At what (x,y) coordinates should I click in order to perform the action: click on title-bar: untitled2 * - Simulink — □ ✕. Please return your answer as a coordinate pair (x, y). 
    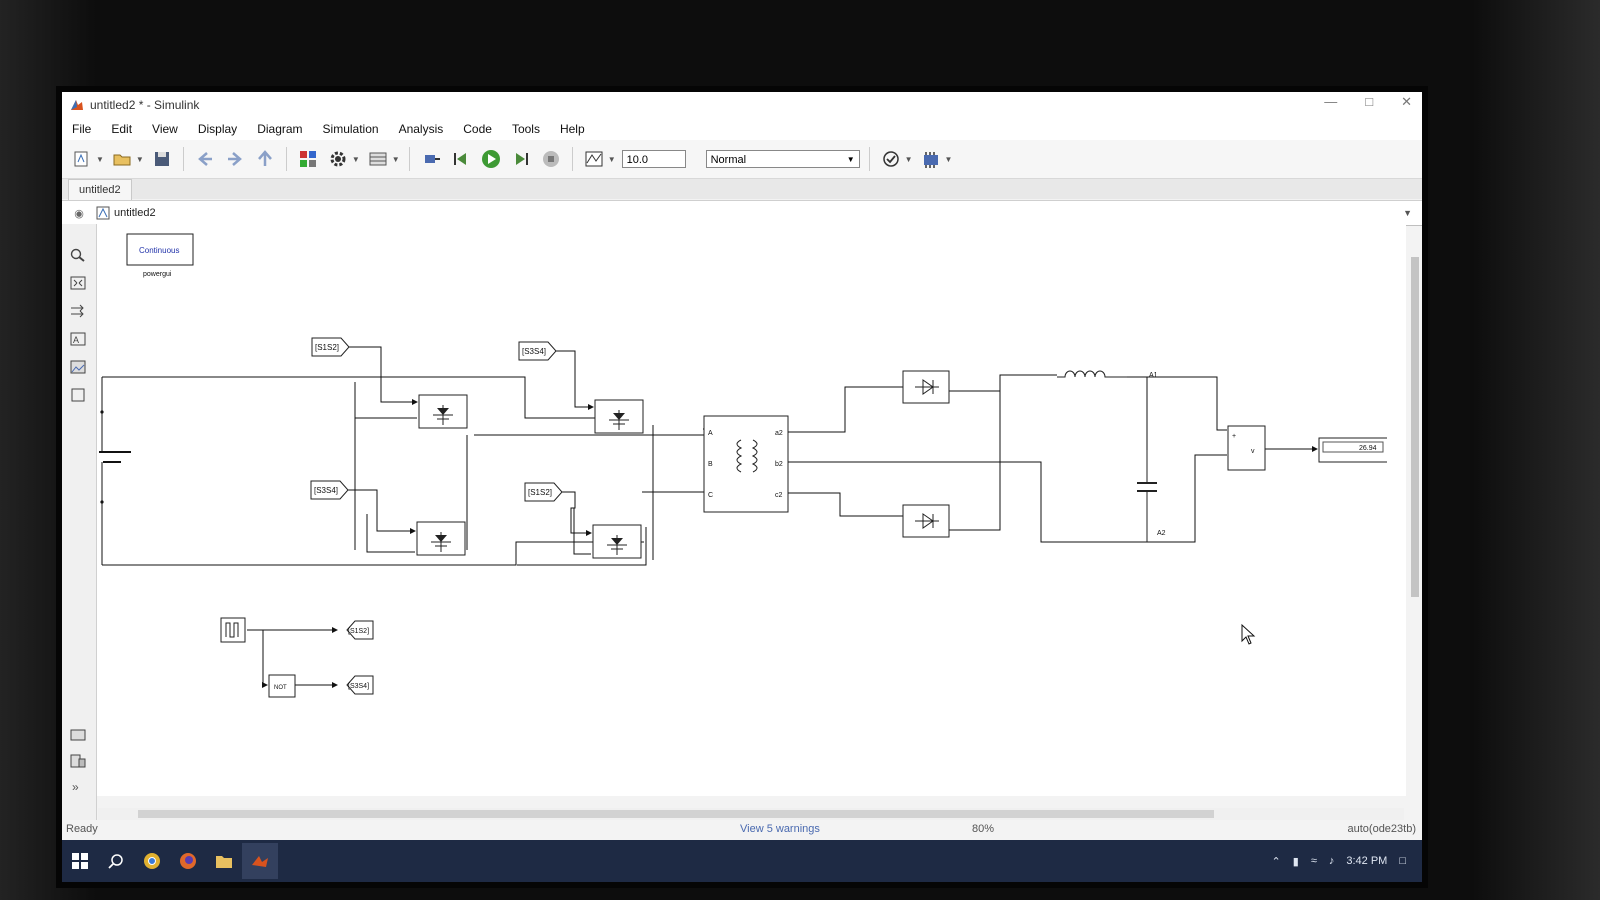
    Looking at the image, I should click on (742, 105).